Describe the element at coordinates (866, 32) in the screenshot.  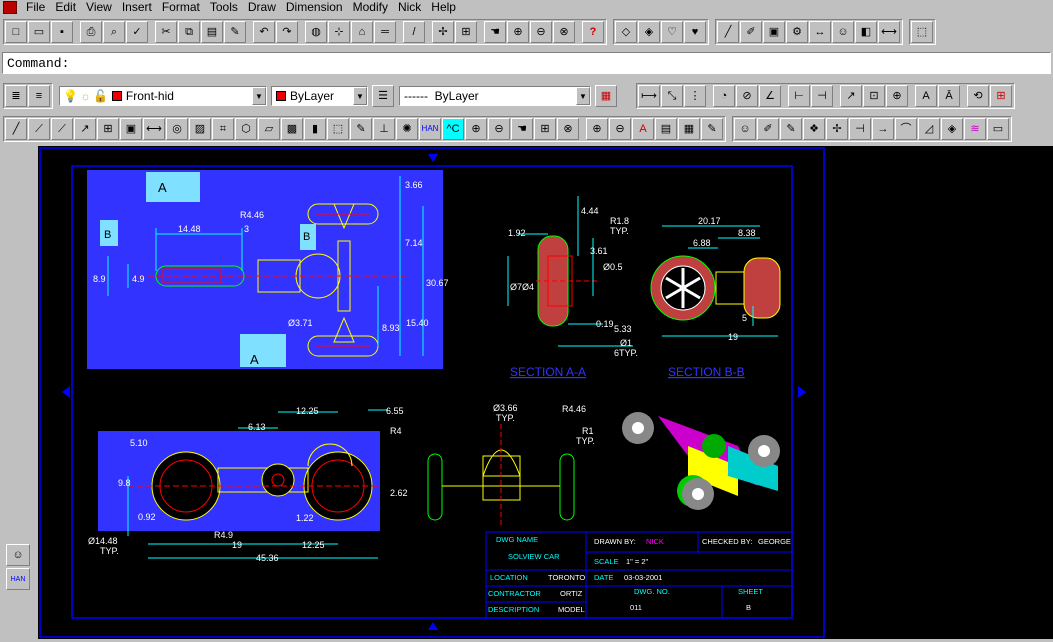
I see `eraser-icon: ◧` at that location.